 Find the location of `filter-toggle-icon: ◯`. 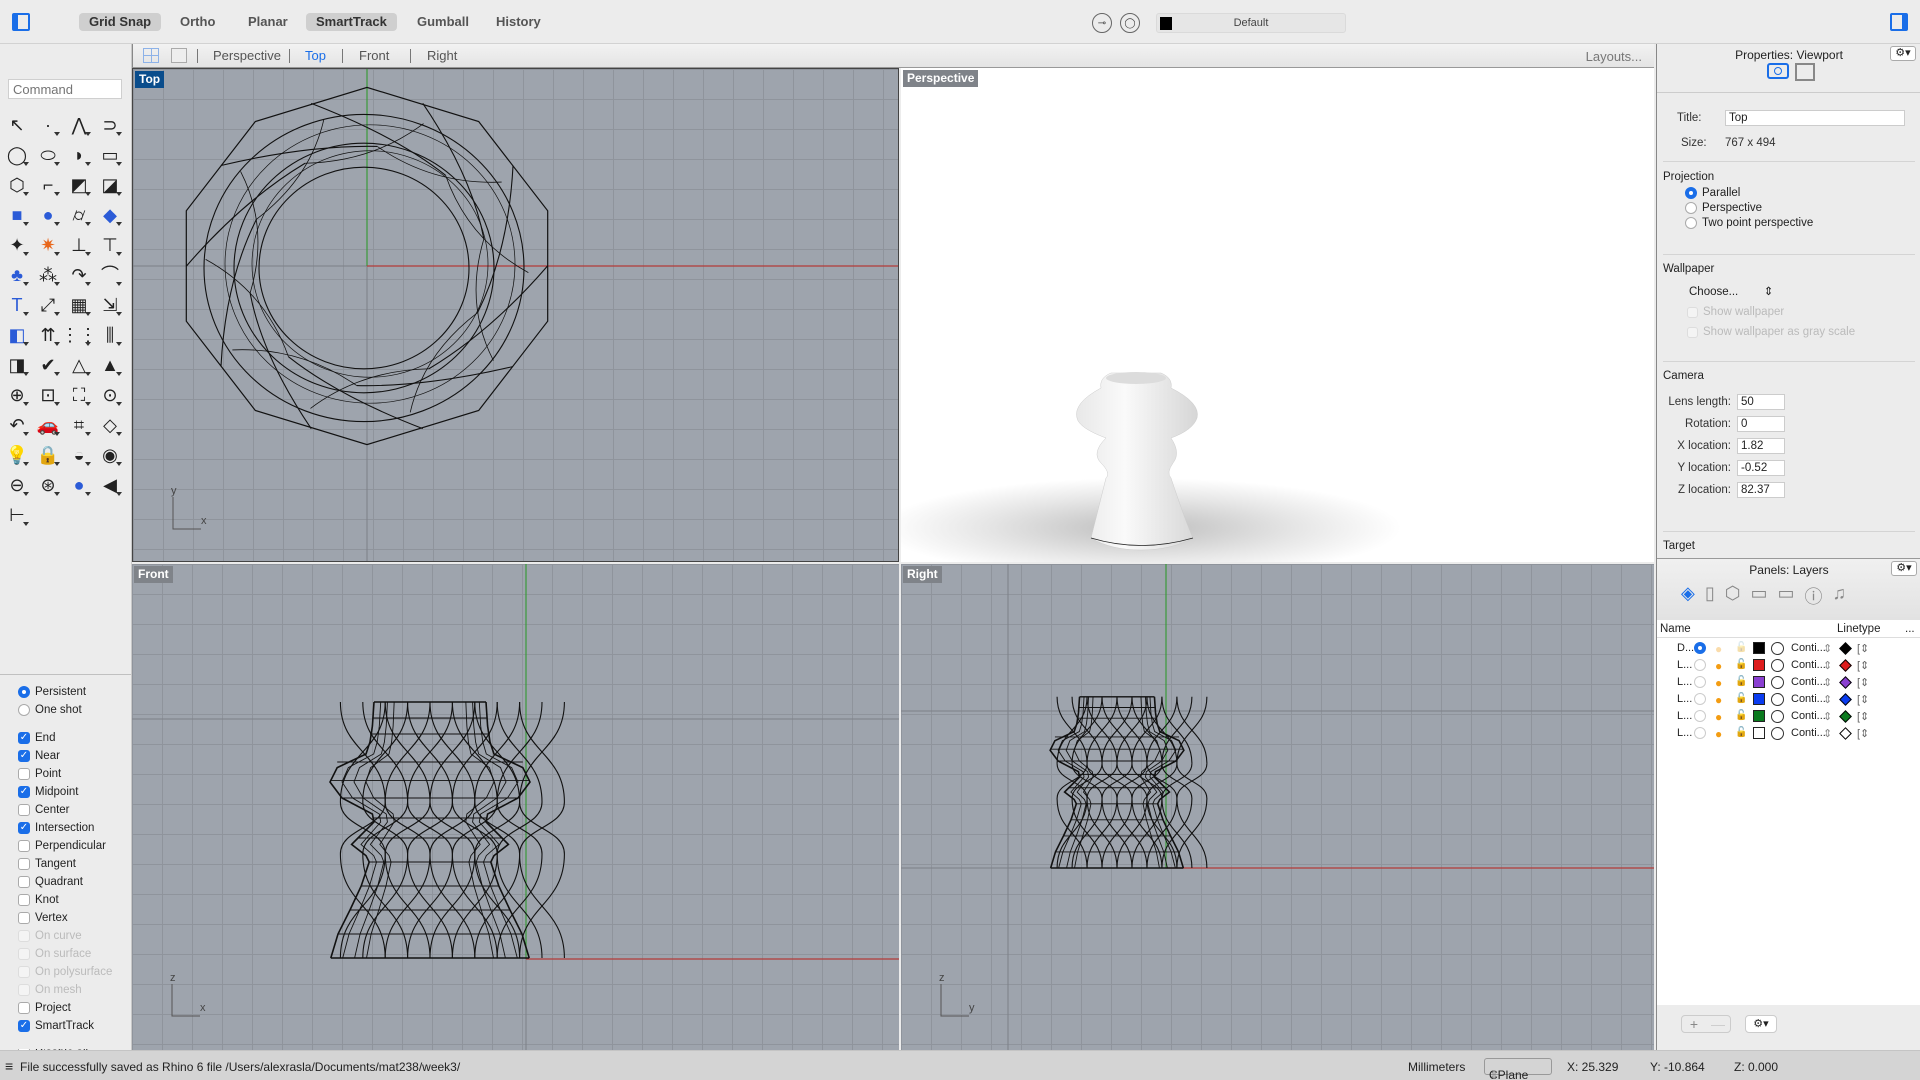

filter-toggle-icon: ◯ is located at coordinates (1130, 23).